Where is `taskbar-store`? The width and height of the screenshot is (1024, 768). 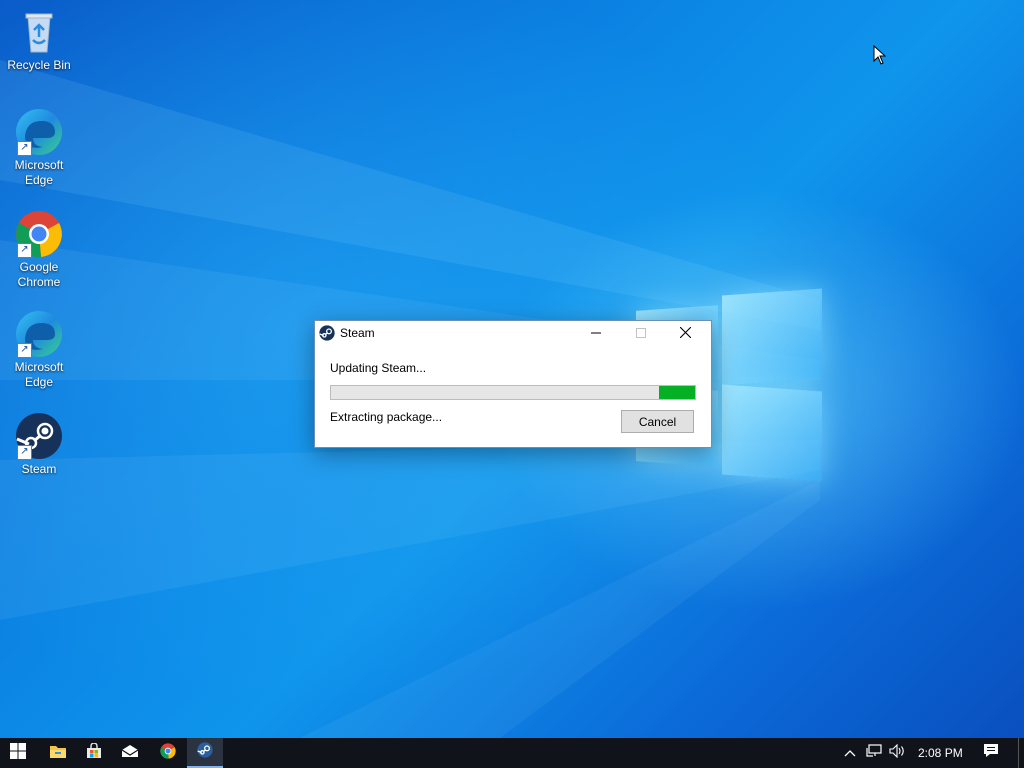
taskbar-store is located at coordinates (94, 753).